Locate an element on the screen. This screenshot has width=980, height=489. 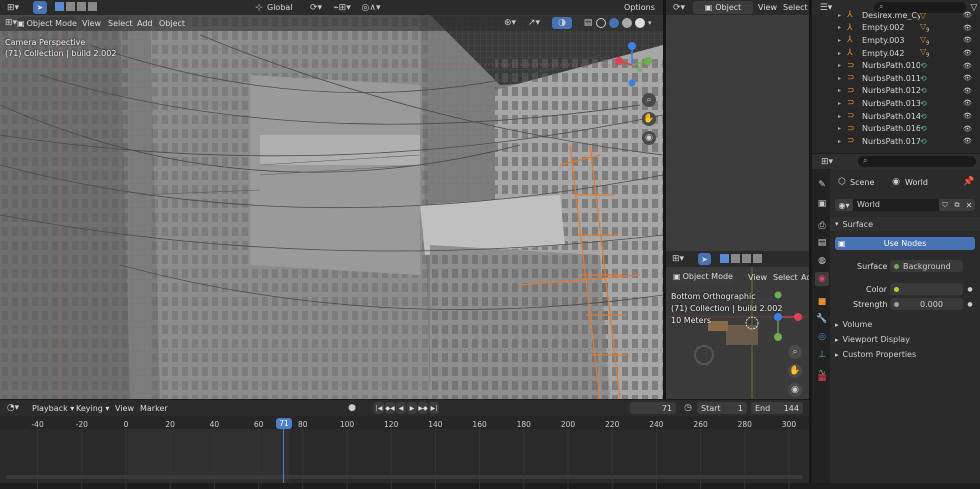
menu-view: View is located at coordinates (91, 23).